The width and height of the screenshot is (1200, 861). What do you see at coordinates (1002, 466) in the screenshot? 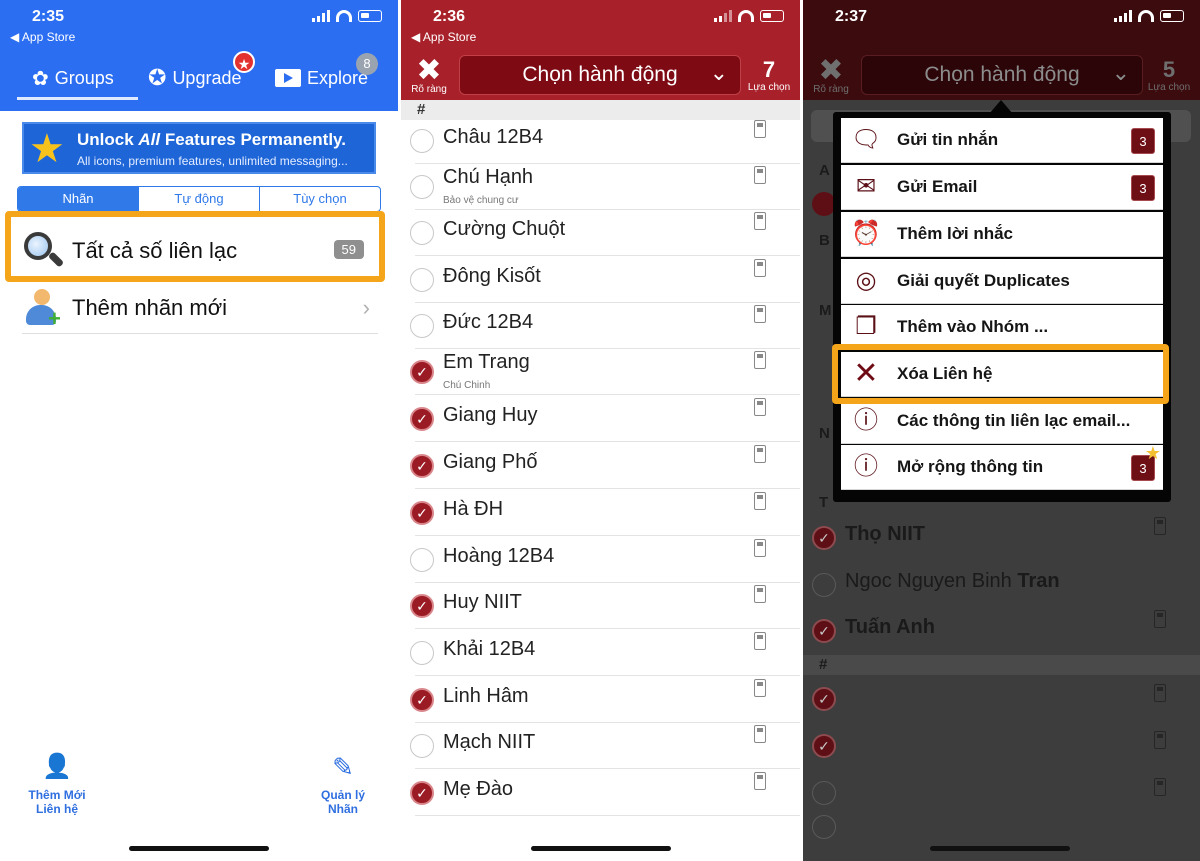
I see `menu-item-m-r-ng-th-ng-tin: ⓘ Mở rộng thông tin 3 ★` at bounding box center [1002, 466].